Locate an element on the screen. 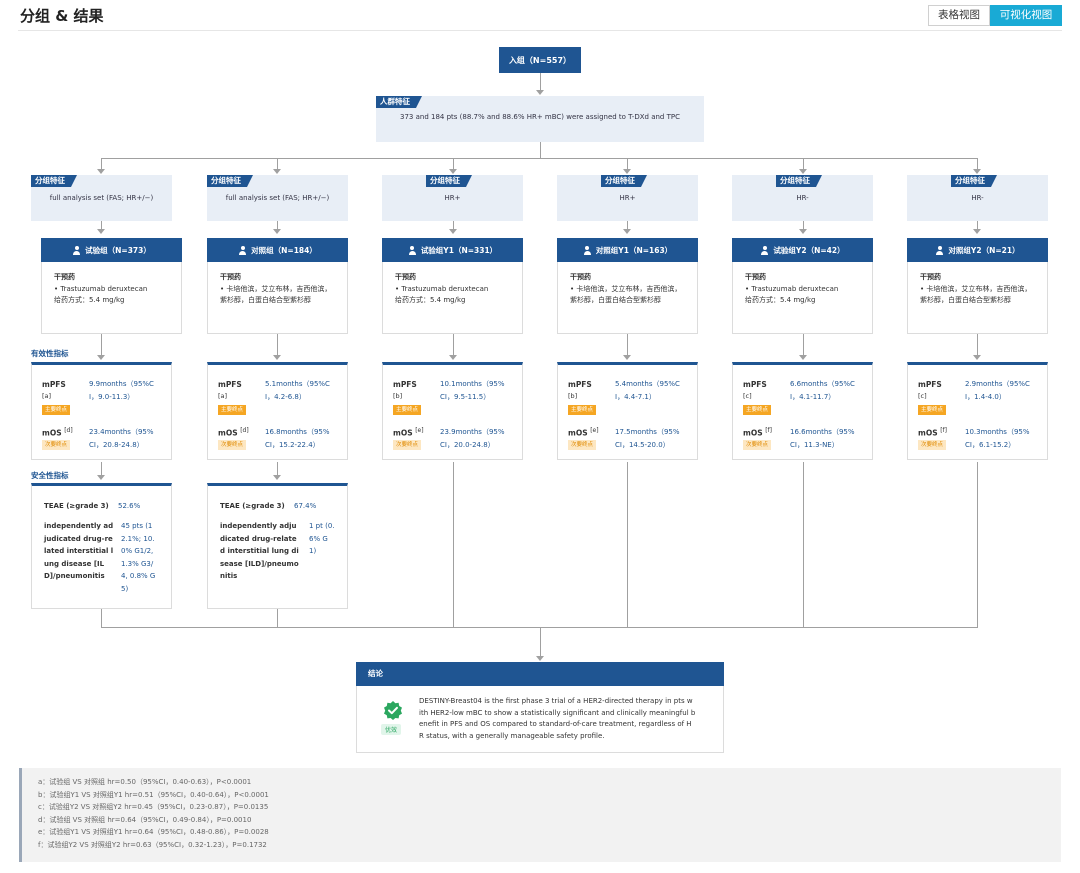 This screenshot has height=873, width=1080. mpfs-ref: [c] is located at coordinates (922, 396).